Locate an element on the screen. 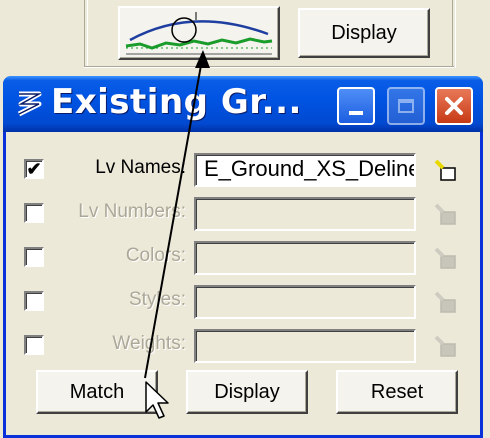  row-lv-numbers: Lv Numbers: is located at coordinates (243, 213).